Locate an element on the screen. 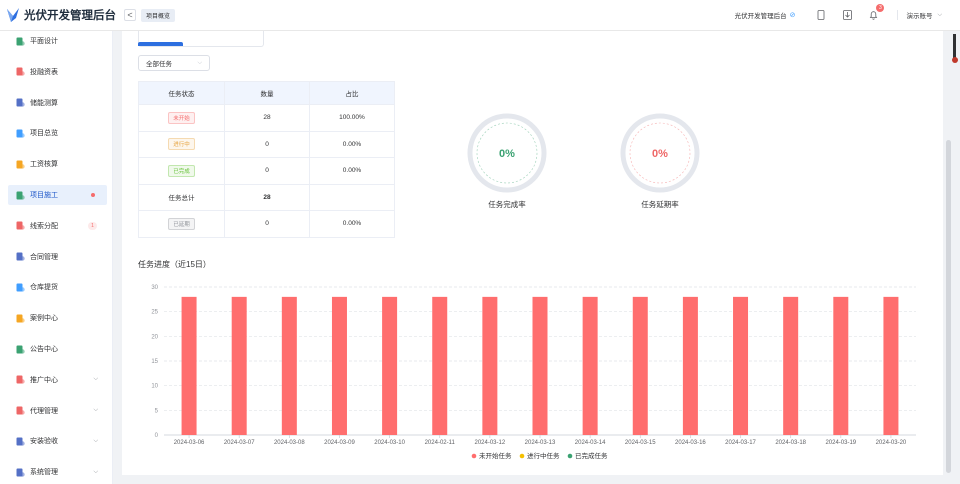 Image resolution: width=960 pixels, height=484 pixels. task-filter-select: 全部任务 ⌵ is located at coordinates (174, 63).